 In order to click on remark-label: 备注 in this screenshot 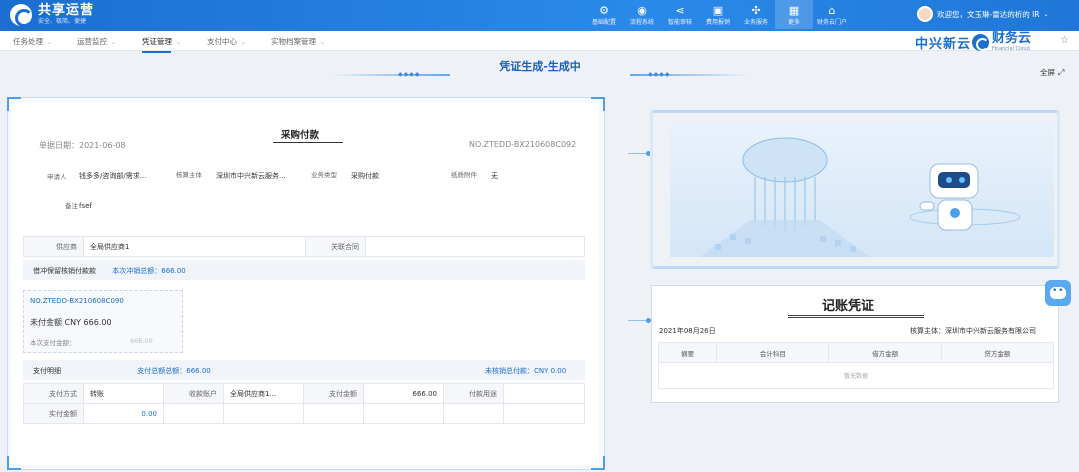, I will do `click(71, 206)`.